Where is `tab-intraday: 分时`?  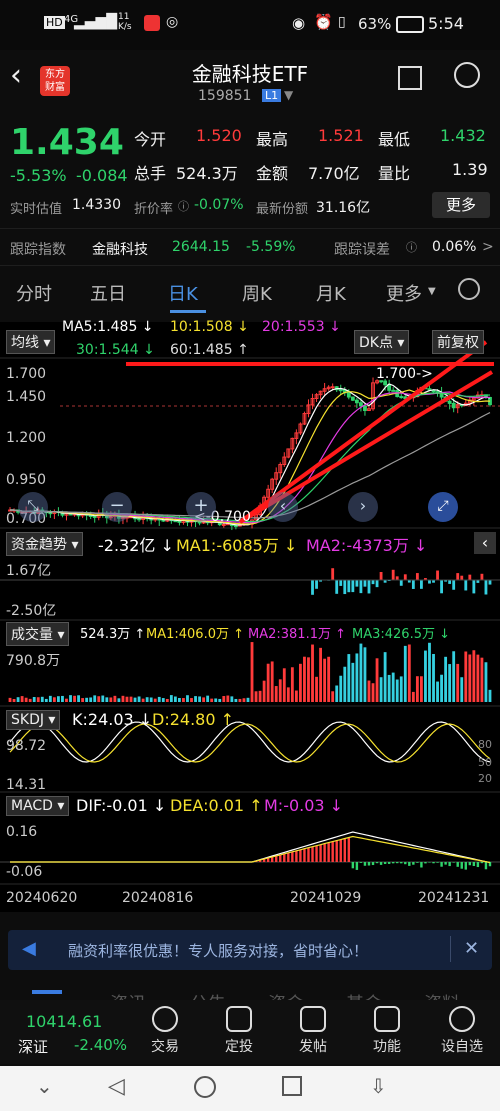 tab-intraday: 分时 is located at coordinates (34, 293).